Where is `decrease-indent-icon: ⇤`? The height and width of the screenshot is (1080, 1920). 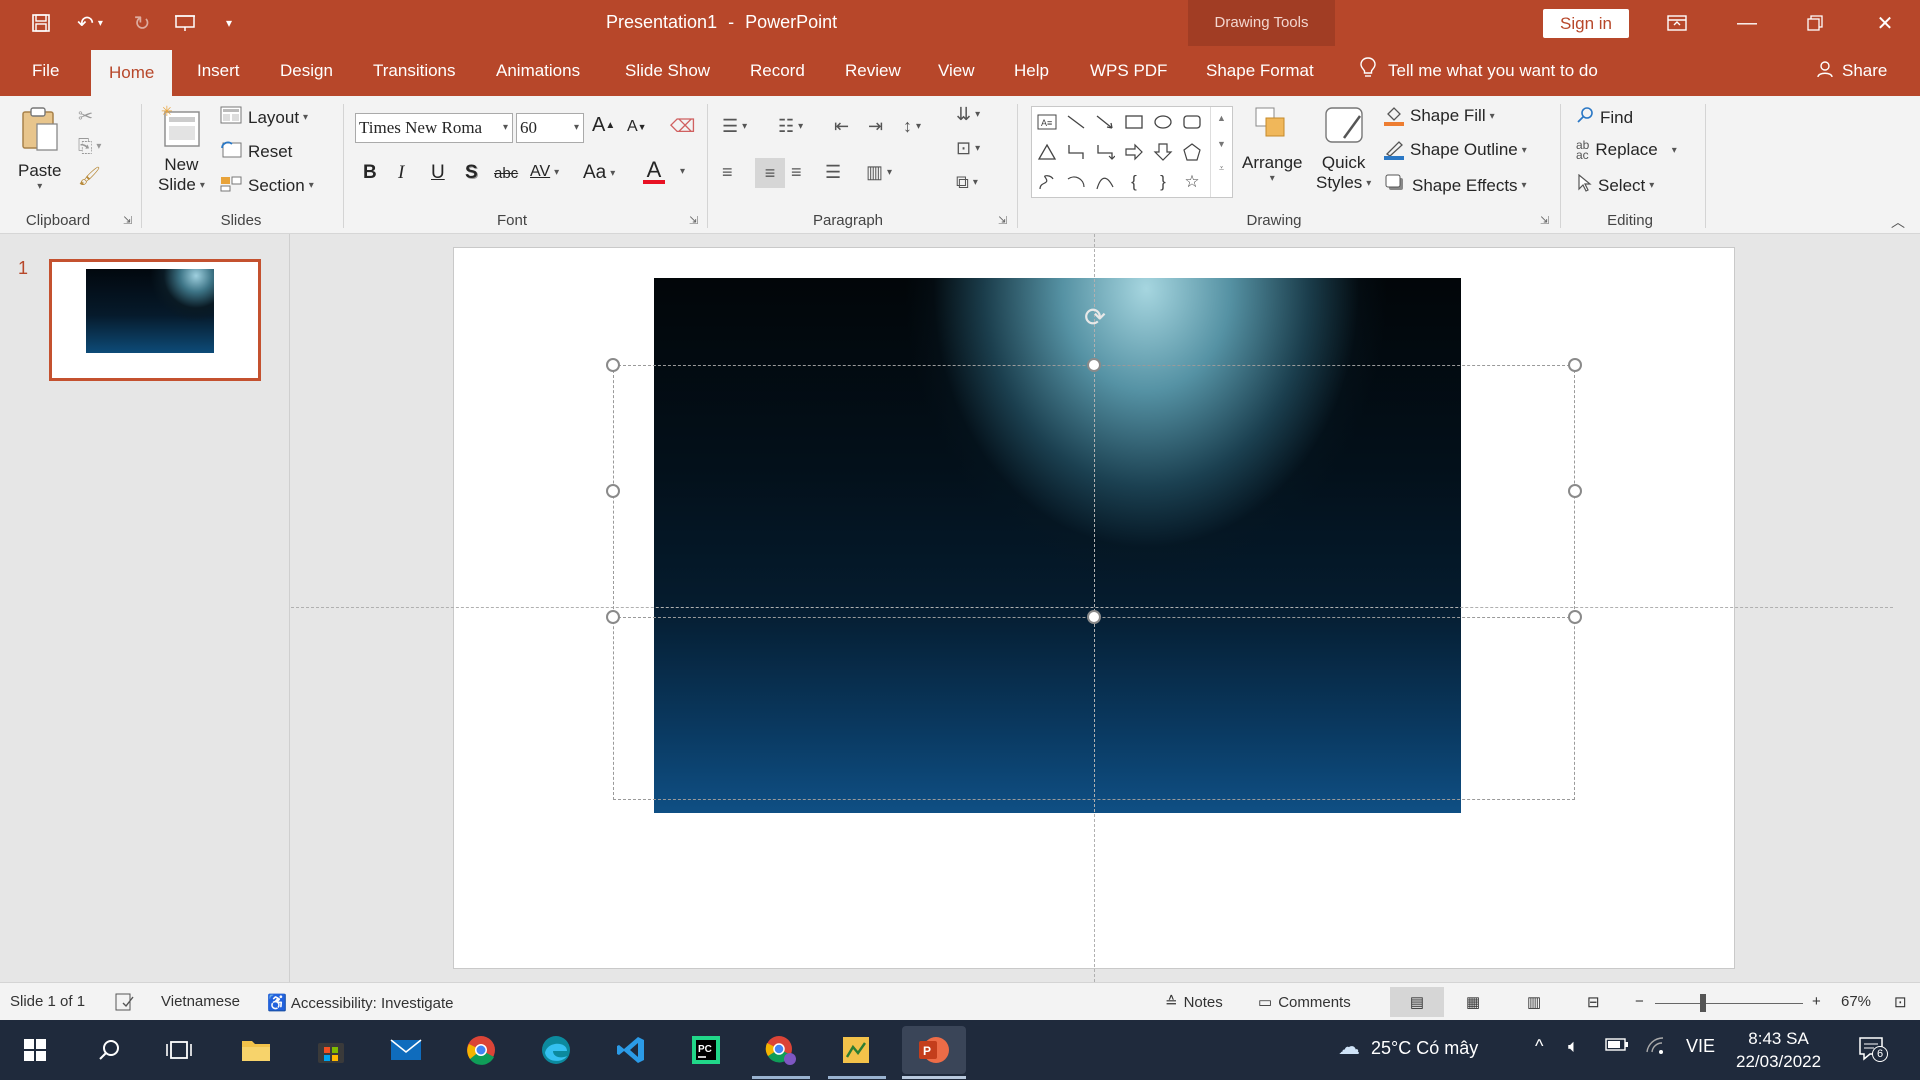 decrease-indent-icon: ⇤ is located at coordinates (841, 126).